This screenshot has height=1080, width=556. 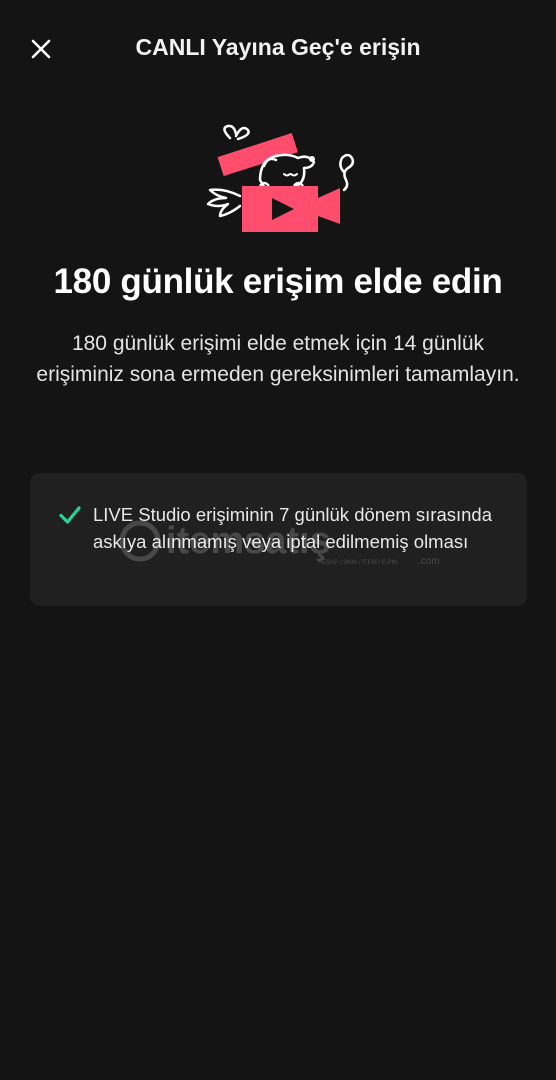 I want to click on header-bar: CANLI Yayına Geç'e erişin, so click(x=278, y=50).